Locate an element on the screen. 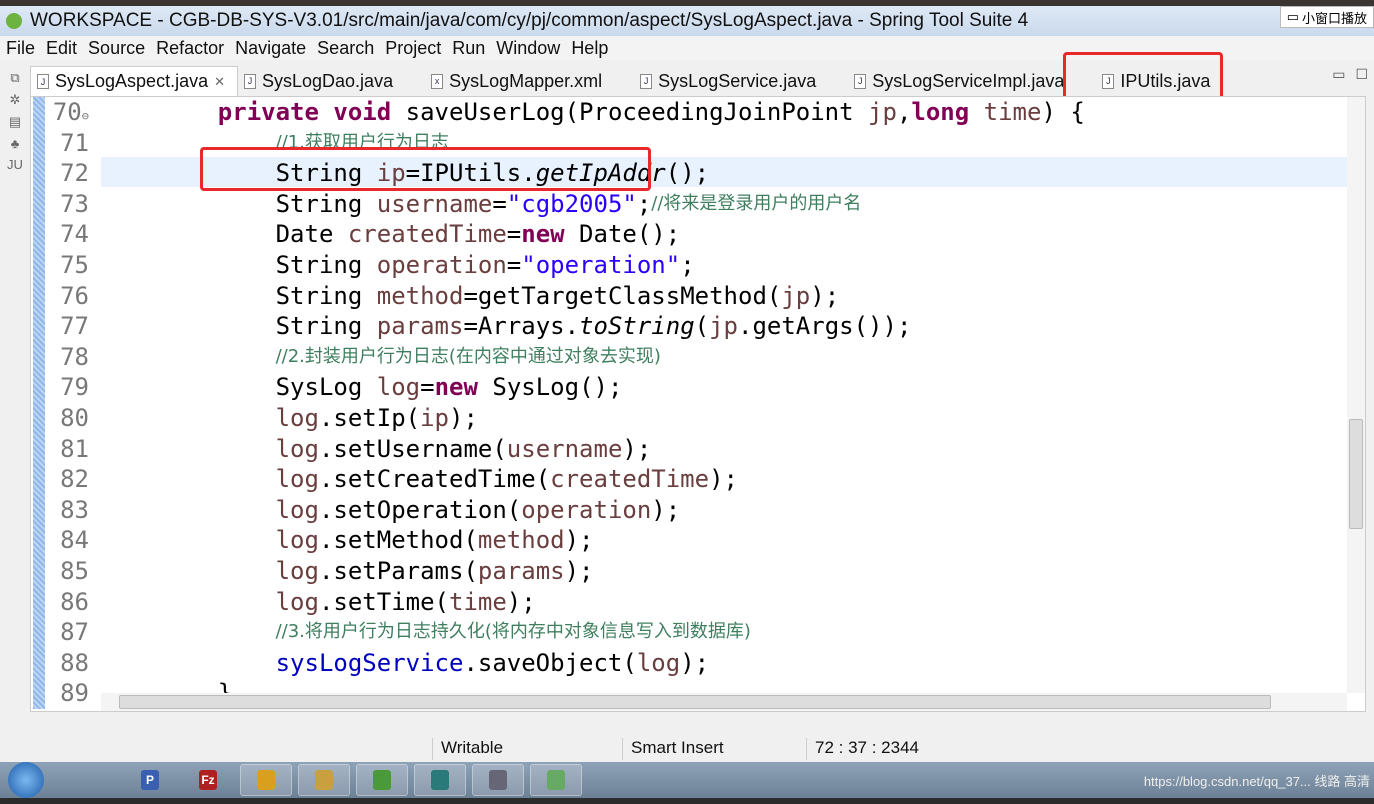 The width and height of the screenshot is (1374, 804). junit-icon: JU is located at coordinates (15, 164).